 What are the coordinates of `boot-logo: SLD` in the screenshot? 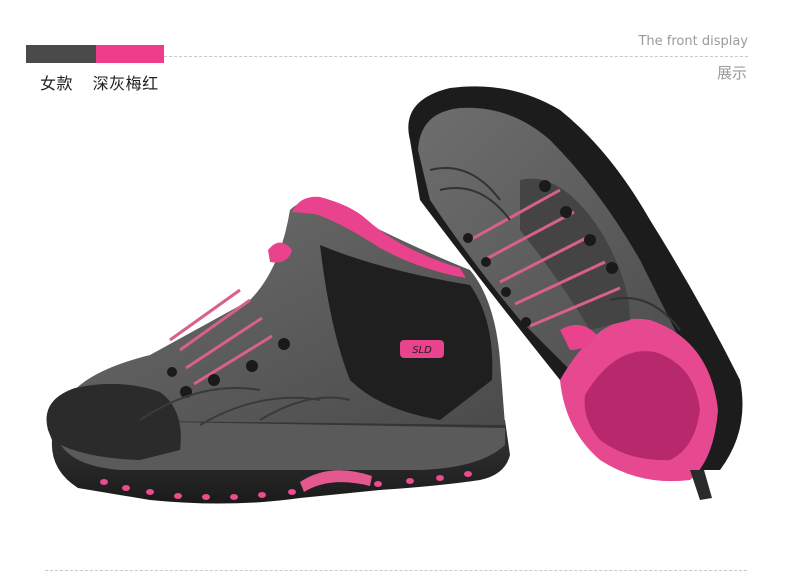 It's located at (422, 350).